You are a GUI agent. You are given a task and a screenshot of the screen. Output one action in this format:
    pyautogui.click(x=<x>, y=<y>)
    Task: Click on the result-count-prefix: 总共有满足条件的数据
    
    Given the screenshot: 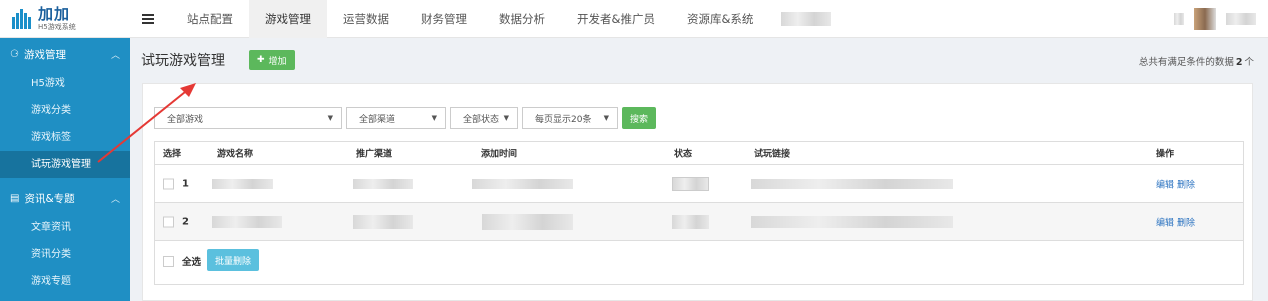 What is the action you would take?
    pyautogui.click(x=1186, y=62)
    